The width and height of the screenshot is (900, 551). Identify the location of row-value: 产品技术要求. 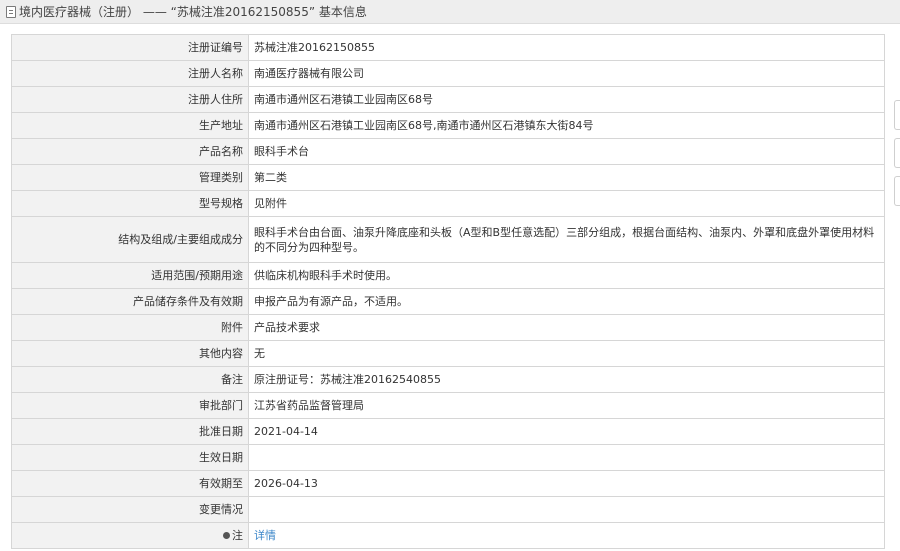
(566, 327).